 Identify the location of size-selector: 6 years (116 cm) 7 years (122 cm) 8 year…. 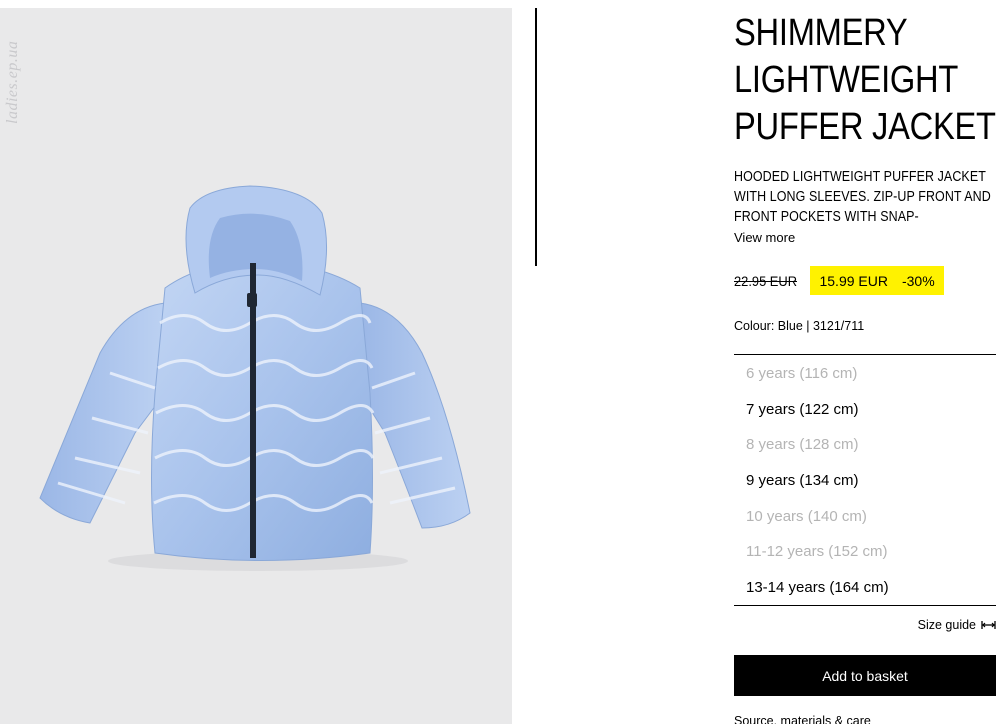
(865, 480).